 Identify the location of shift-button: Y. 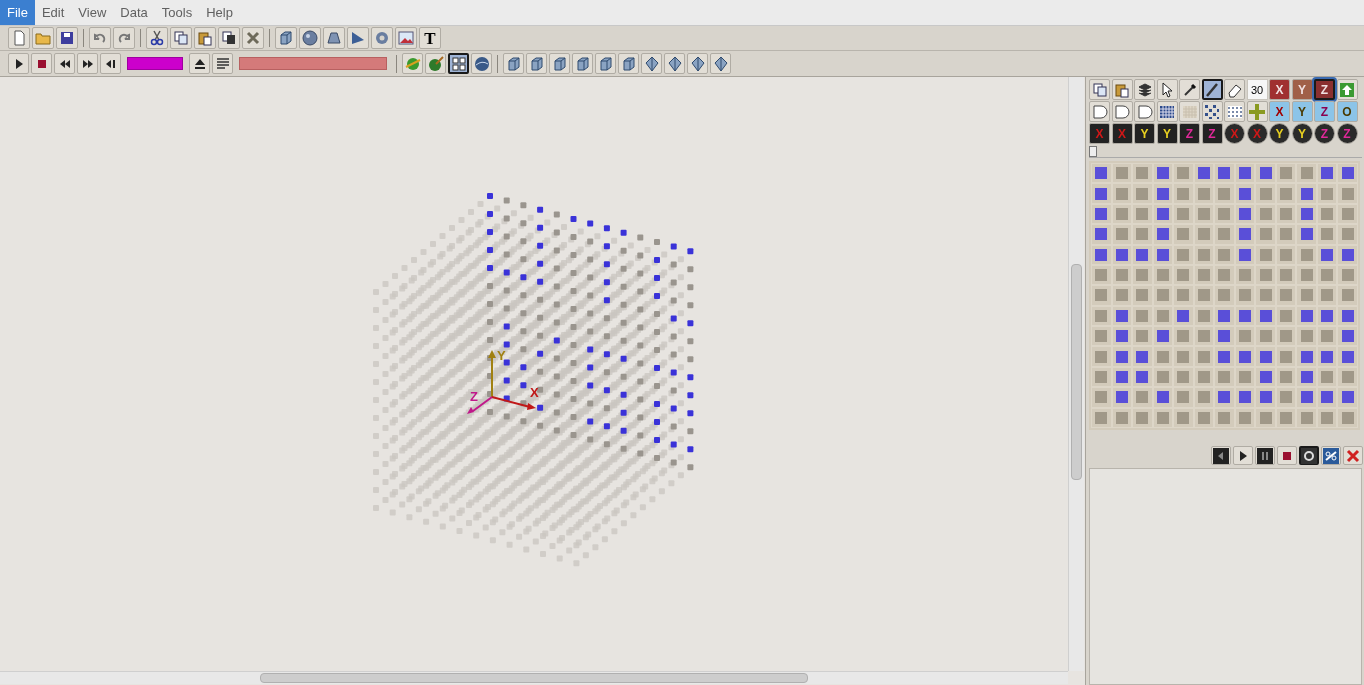
(1144, 133).